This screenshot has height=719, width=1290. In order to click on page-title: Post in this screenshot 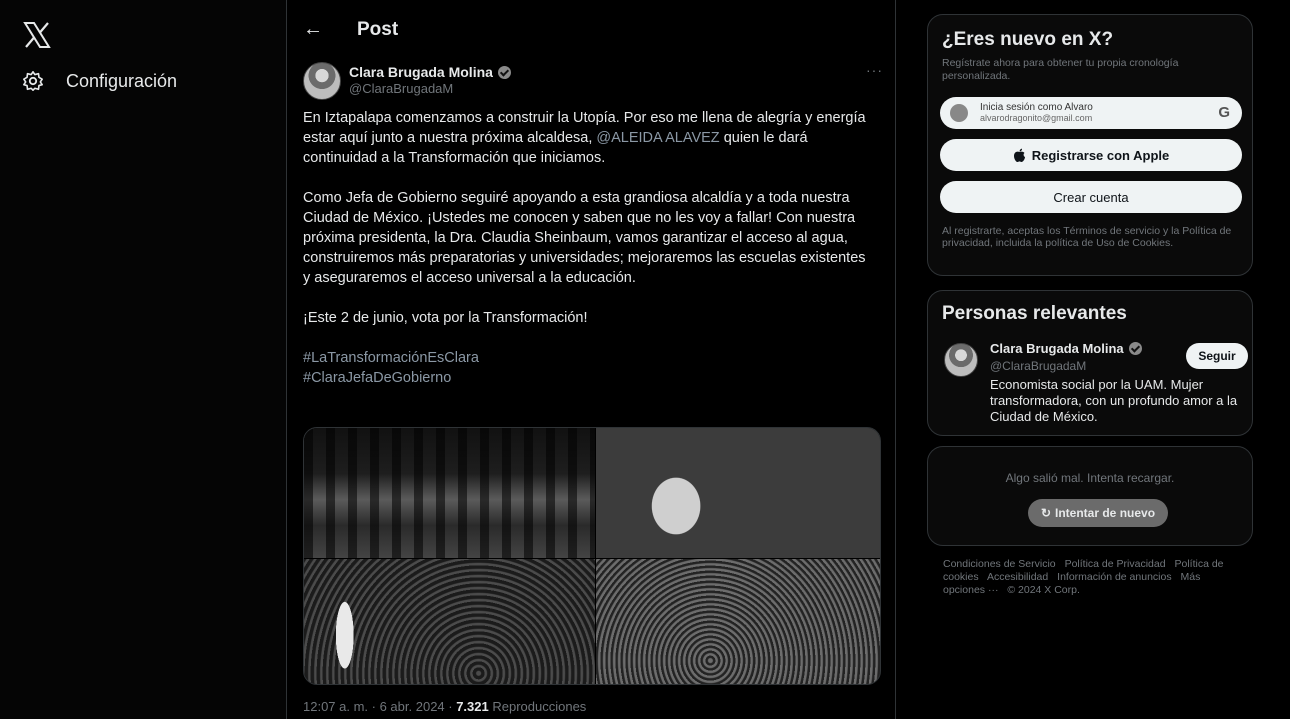, I will do `click(378, 29)`.